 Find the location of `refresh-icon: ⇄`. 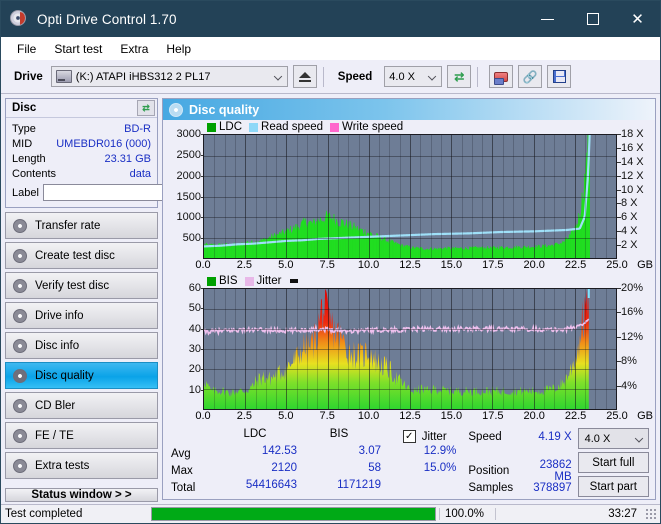

refresh-icon: ⇄ is located at coordinates (146, 107).